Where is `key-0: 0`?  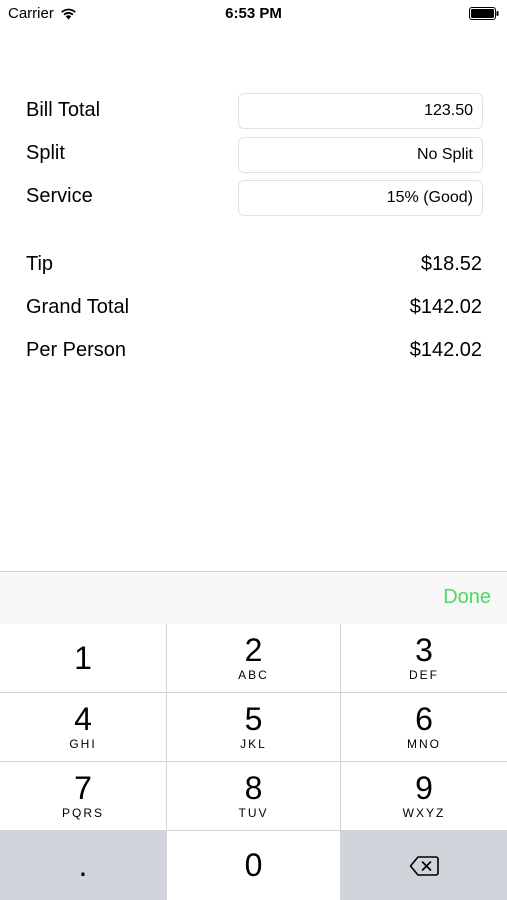
key-0: 0 is located at coordinates (253, 865).